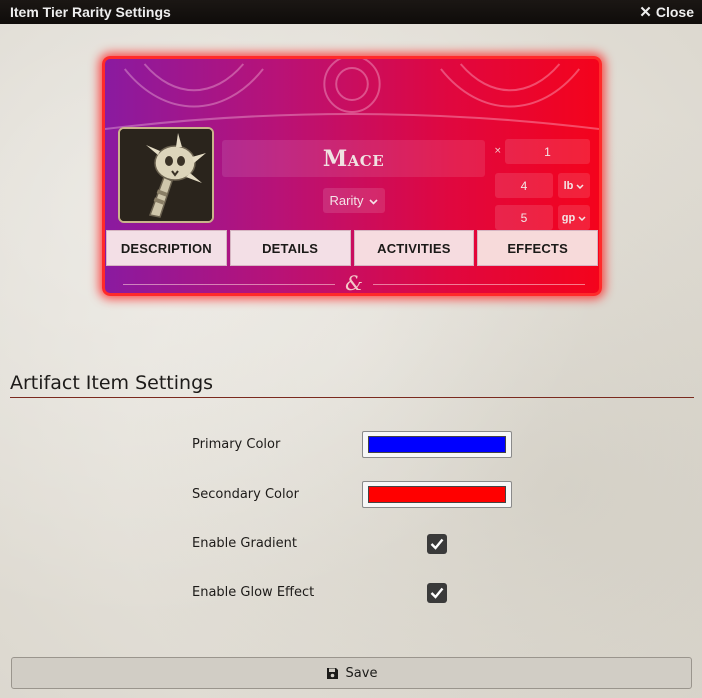  I want to click on item-name-input: Mace, so click(353, 158).